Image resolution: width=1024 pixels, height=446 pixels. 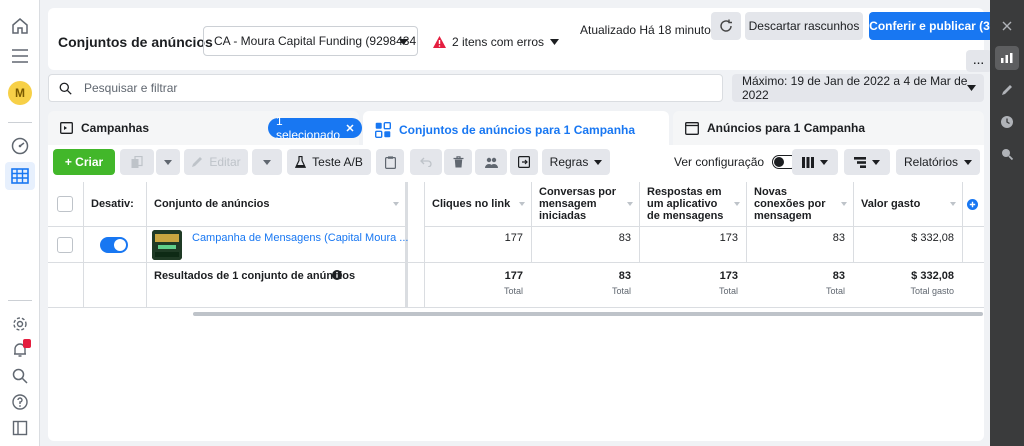 What do you see at coordinates (804, 26) in the screenshot?
I see `discard-drafts-button: Descartar rascunhos` at bounding box center [804, 26].